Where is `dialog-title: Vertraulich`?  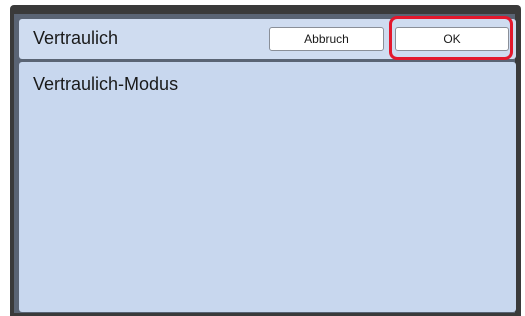 dialog-title: Vertraulich is located at coordinates (76, 38).